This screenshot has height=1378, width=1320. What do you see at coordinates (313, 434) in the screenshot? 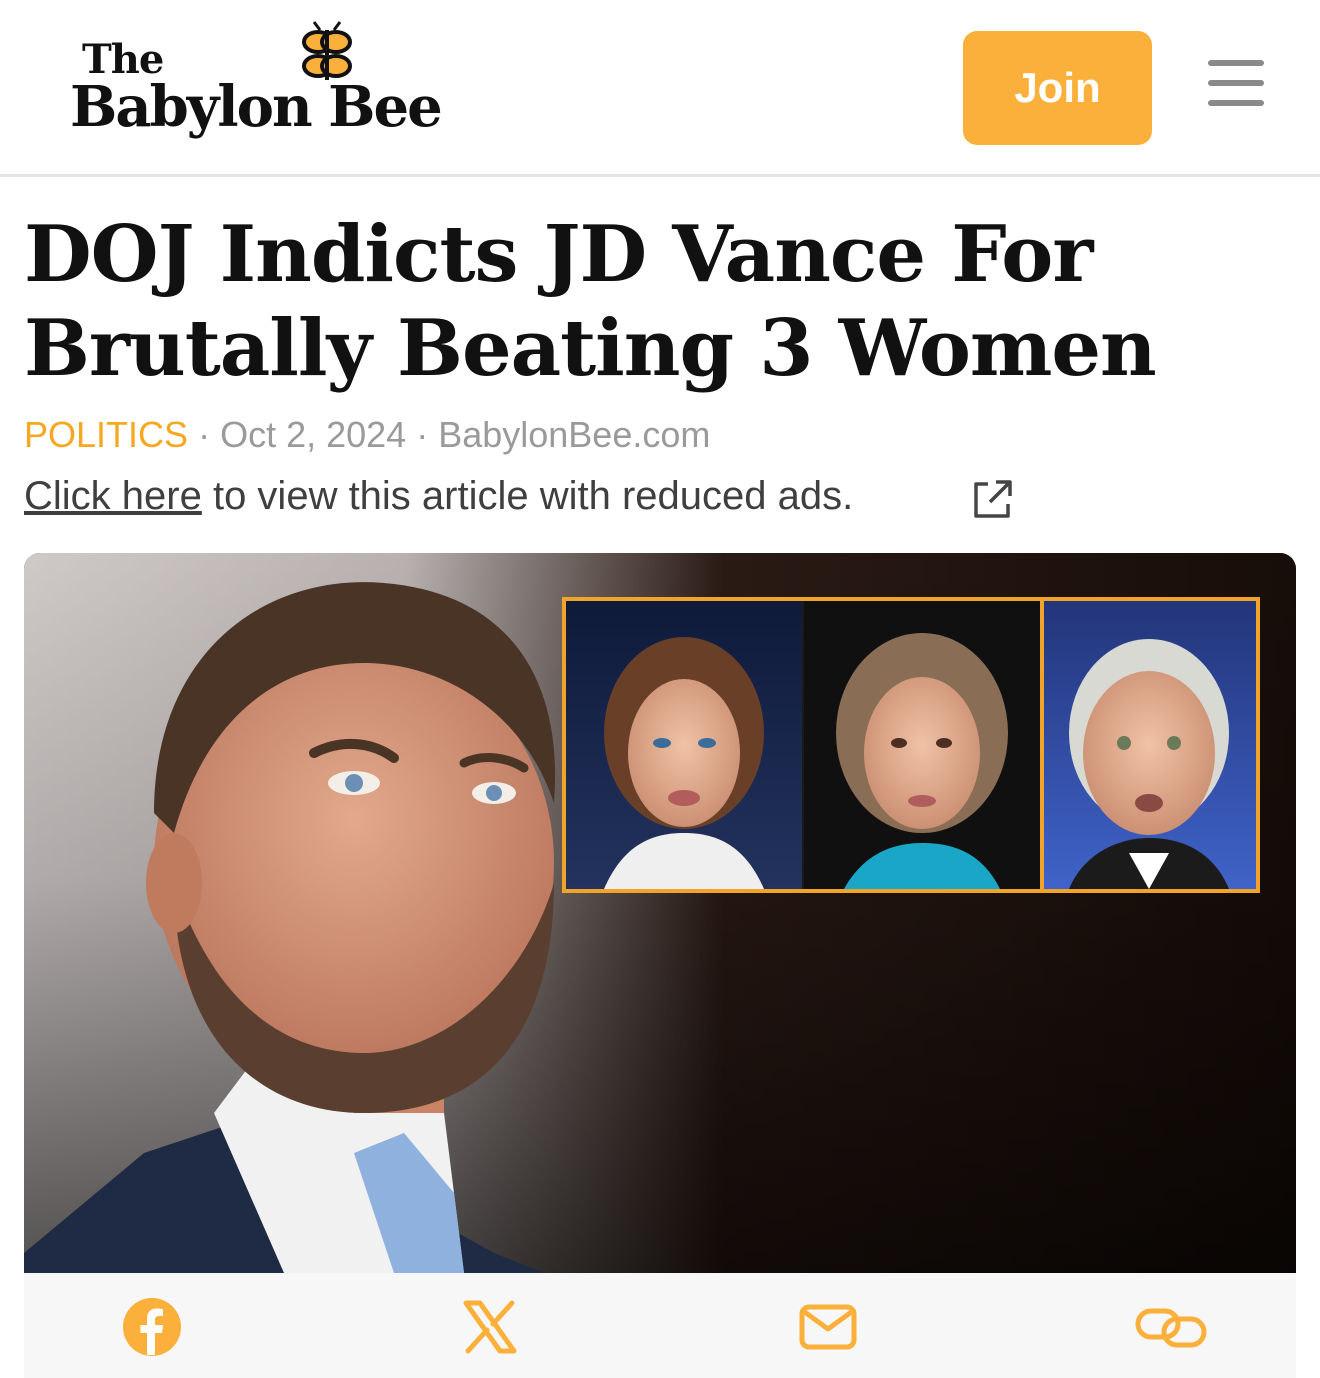
I see `article-date: Oct 2, 2024` at bounding box center [313, 434].